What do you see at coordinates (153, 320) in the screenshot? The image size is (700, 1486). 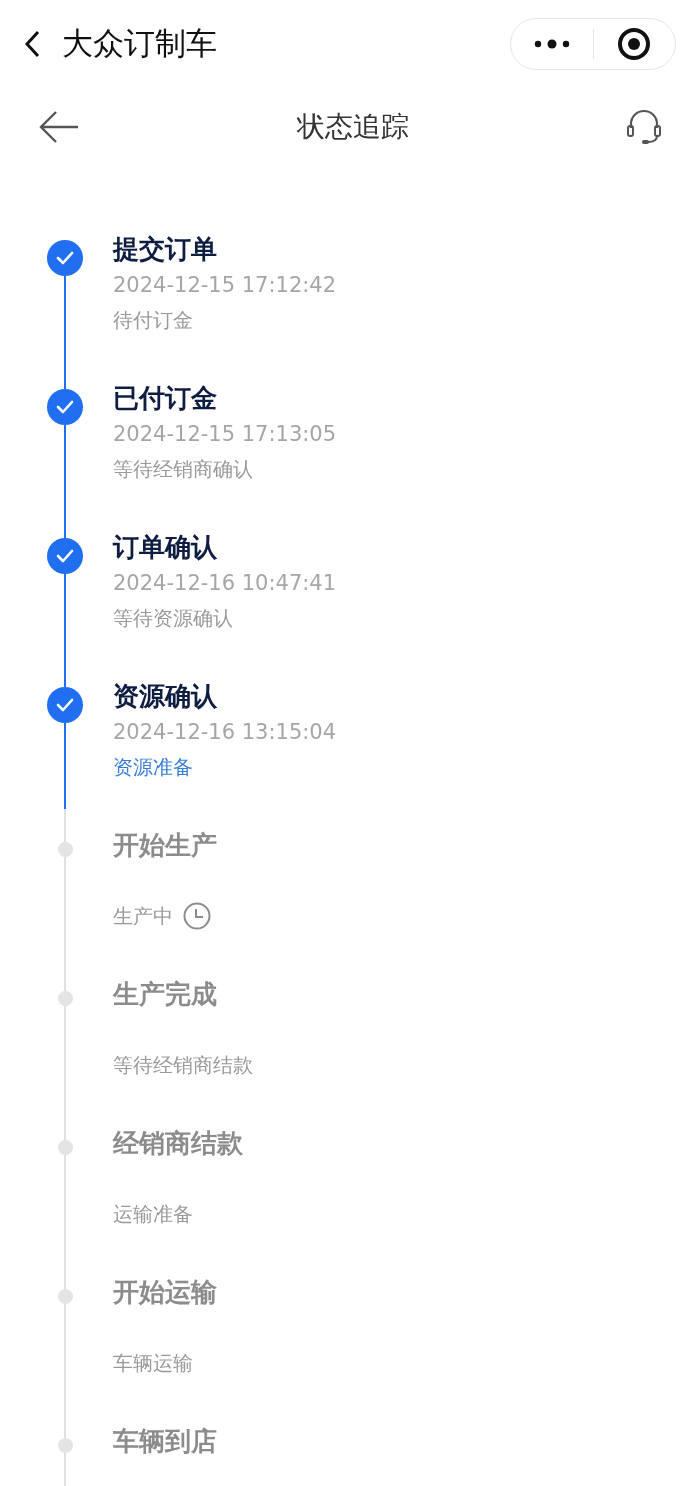 I see `step-status: 待付订金` at bounding box center [153, 320].